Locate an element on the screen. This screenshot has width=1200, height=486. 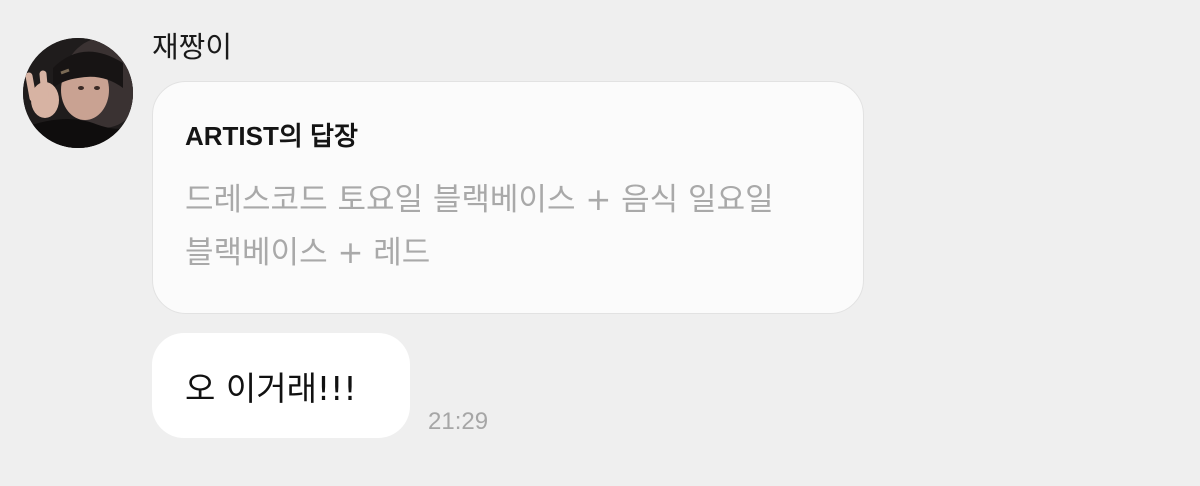
avatar is located at coordinates (78, 93).